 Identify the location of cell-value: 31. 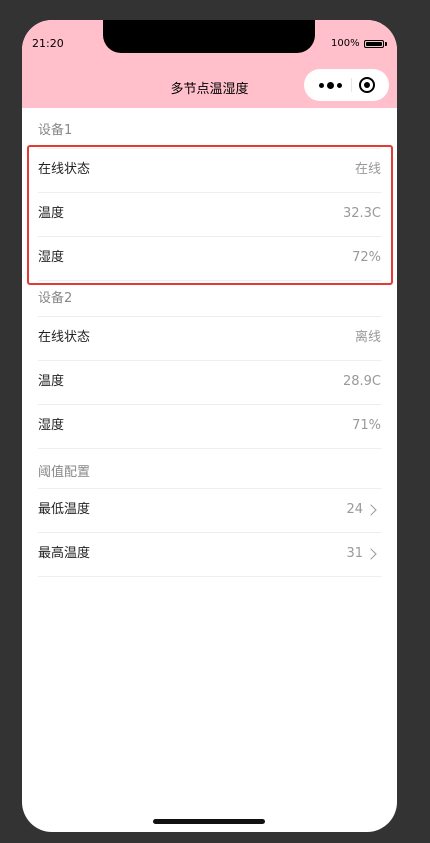
(354, 553).